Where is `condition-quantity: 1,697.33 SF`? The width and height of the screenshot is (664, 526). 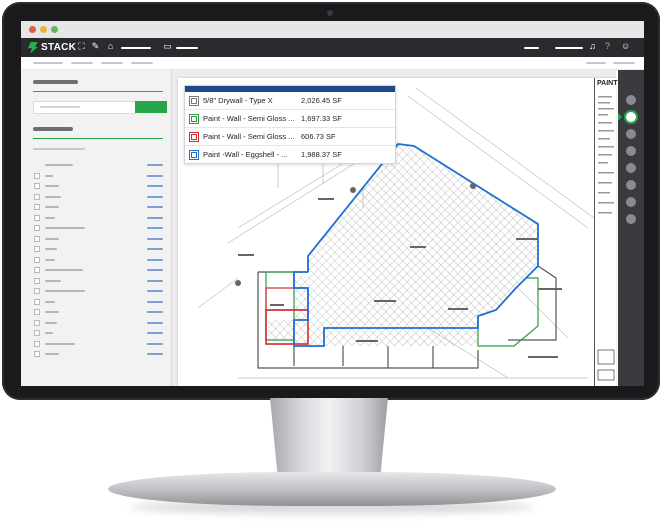
condition-quantity: 1,697.33 SF is located at coordinates (321, 118).